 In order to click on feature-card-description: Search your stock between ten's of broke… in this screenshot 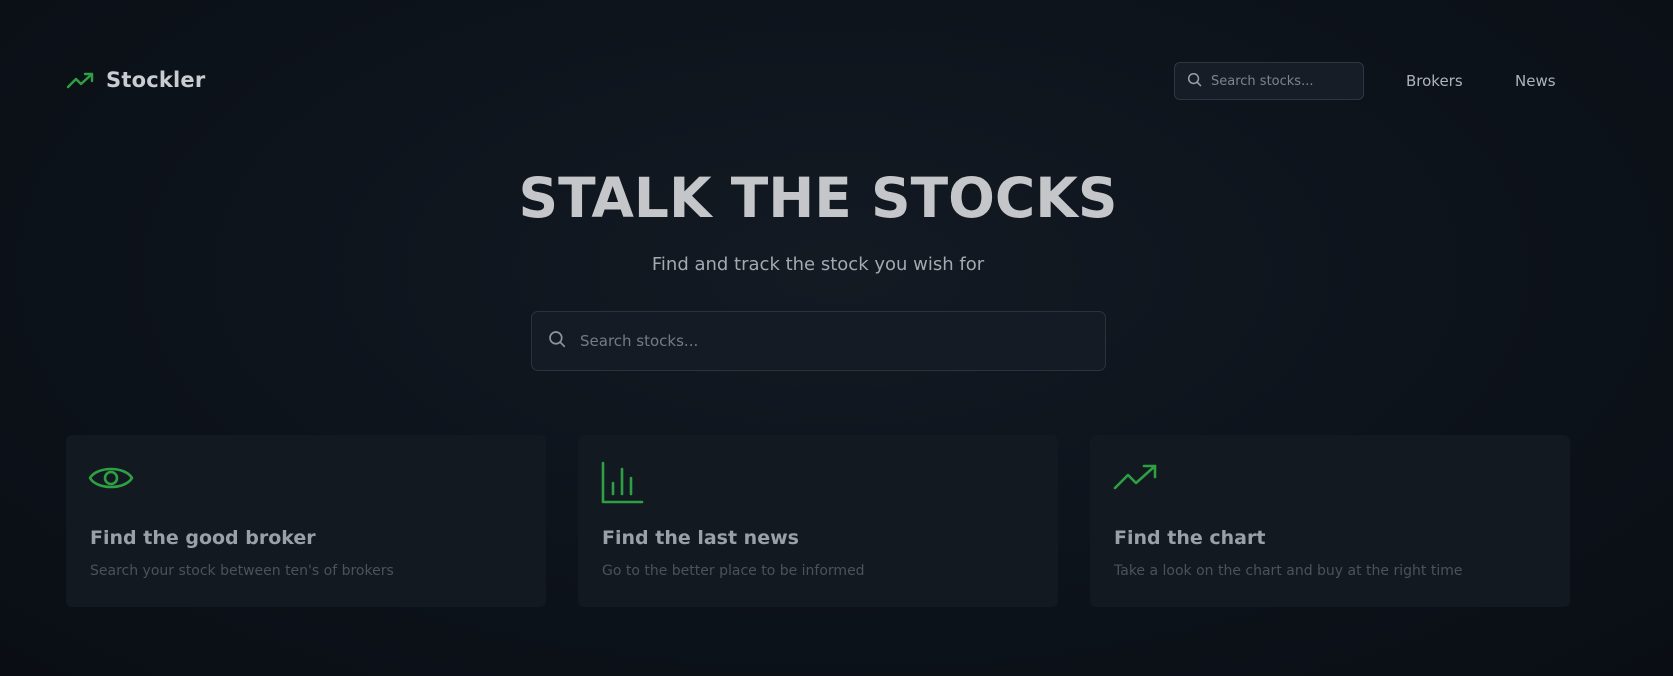, I will do `click(242, 571)`.